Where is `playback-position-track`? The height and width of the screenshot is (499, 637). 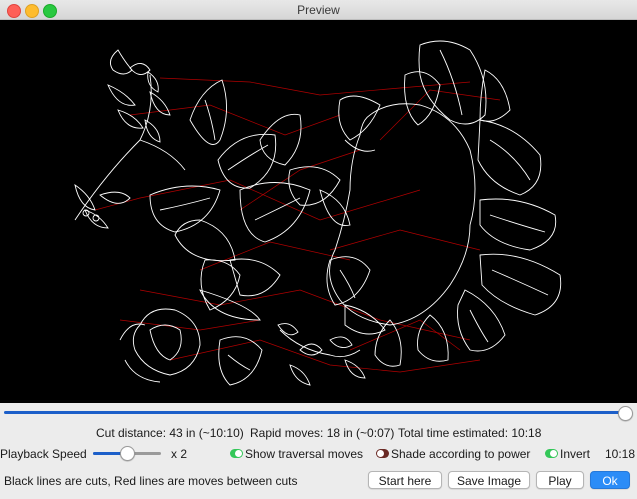 playback-position-track is located at coordinates (314, 412).